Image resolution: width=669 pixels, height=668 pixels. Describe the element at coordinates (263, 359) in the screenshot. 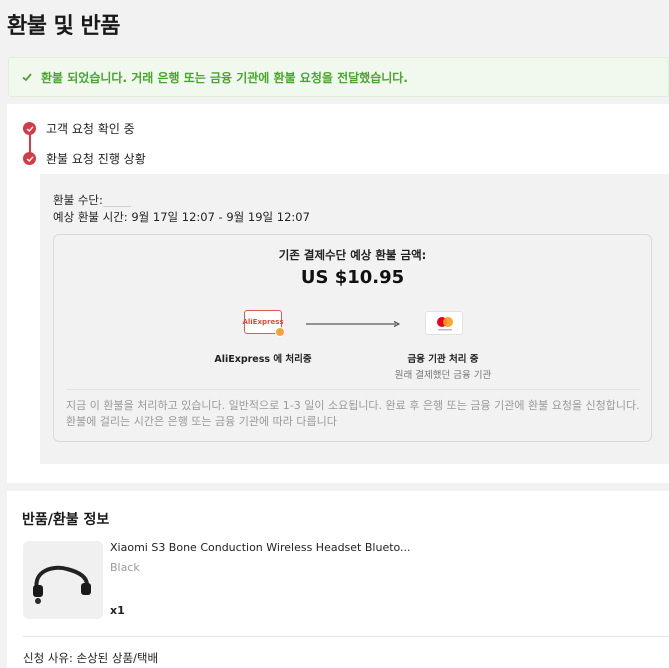

I see `aliexpress-processing-label: AliExpress 에 처리중` at that location.